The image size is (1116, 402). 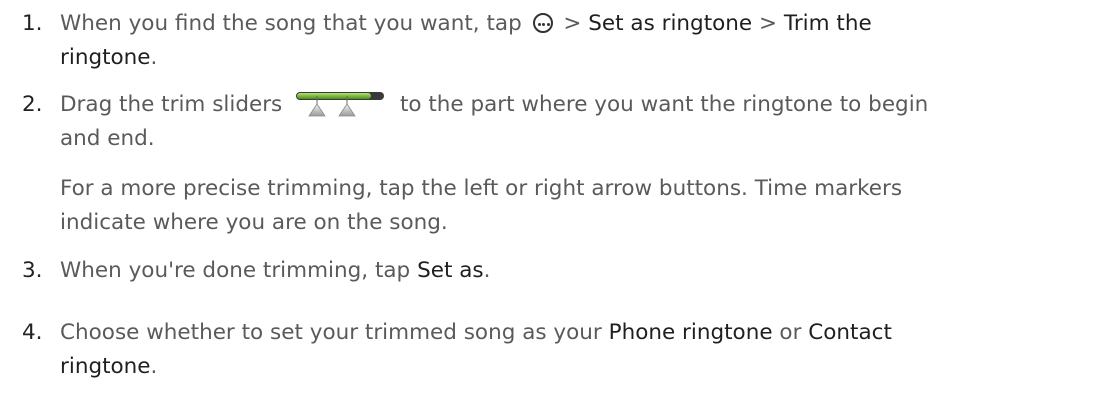 I want to click on more-options-icon, so click(x=542, y=23).